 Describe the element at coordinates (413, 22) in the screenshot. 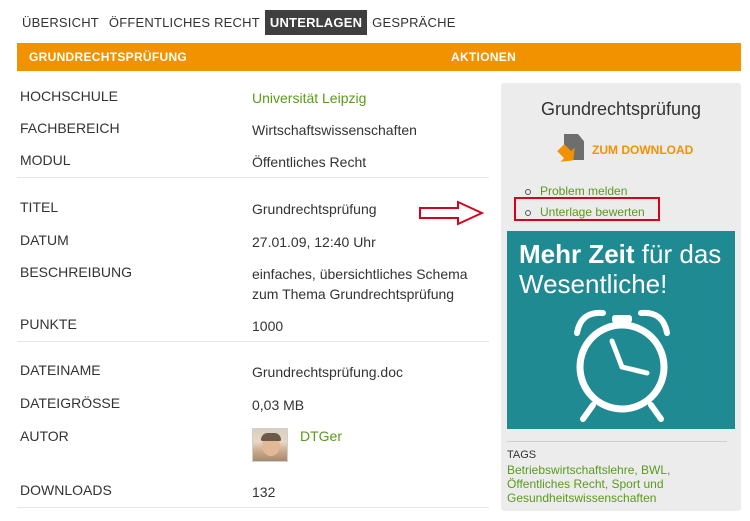

I see `tab-gespraeche: GESPRÄCHE` at that location.